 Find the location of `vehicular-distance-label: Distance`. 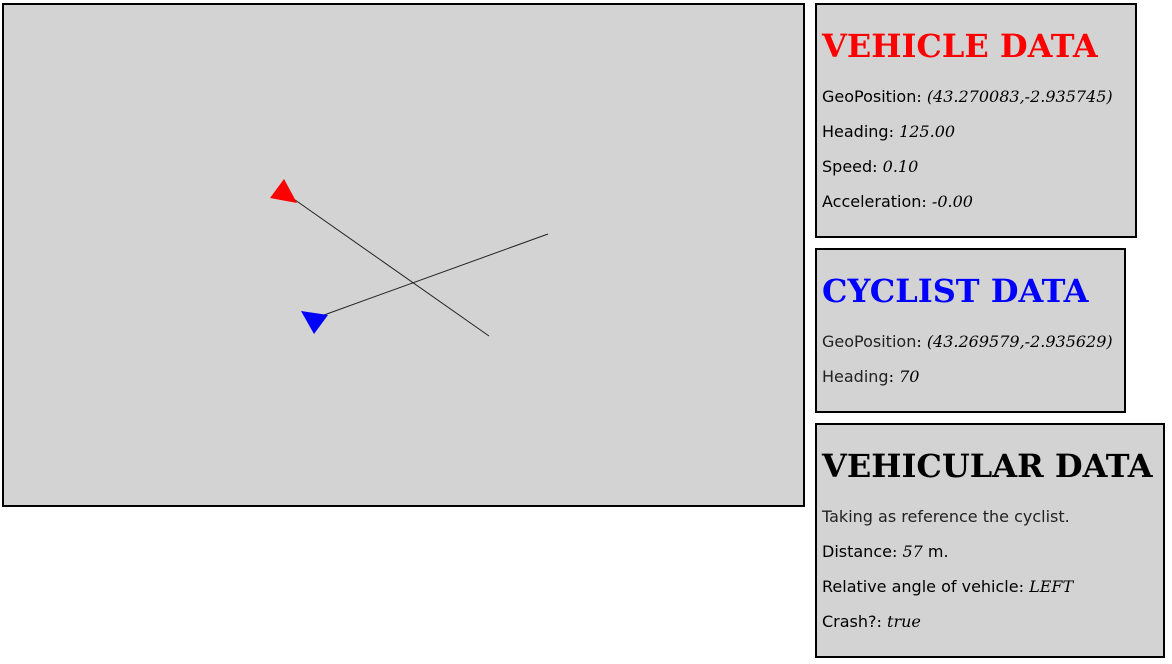

vehicular-distance-label: Distance is located at coordinates (857, 551).